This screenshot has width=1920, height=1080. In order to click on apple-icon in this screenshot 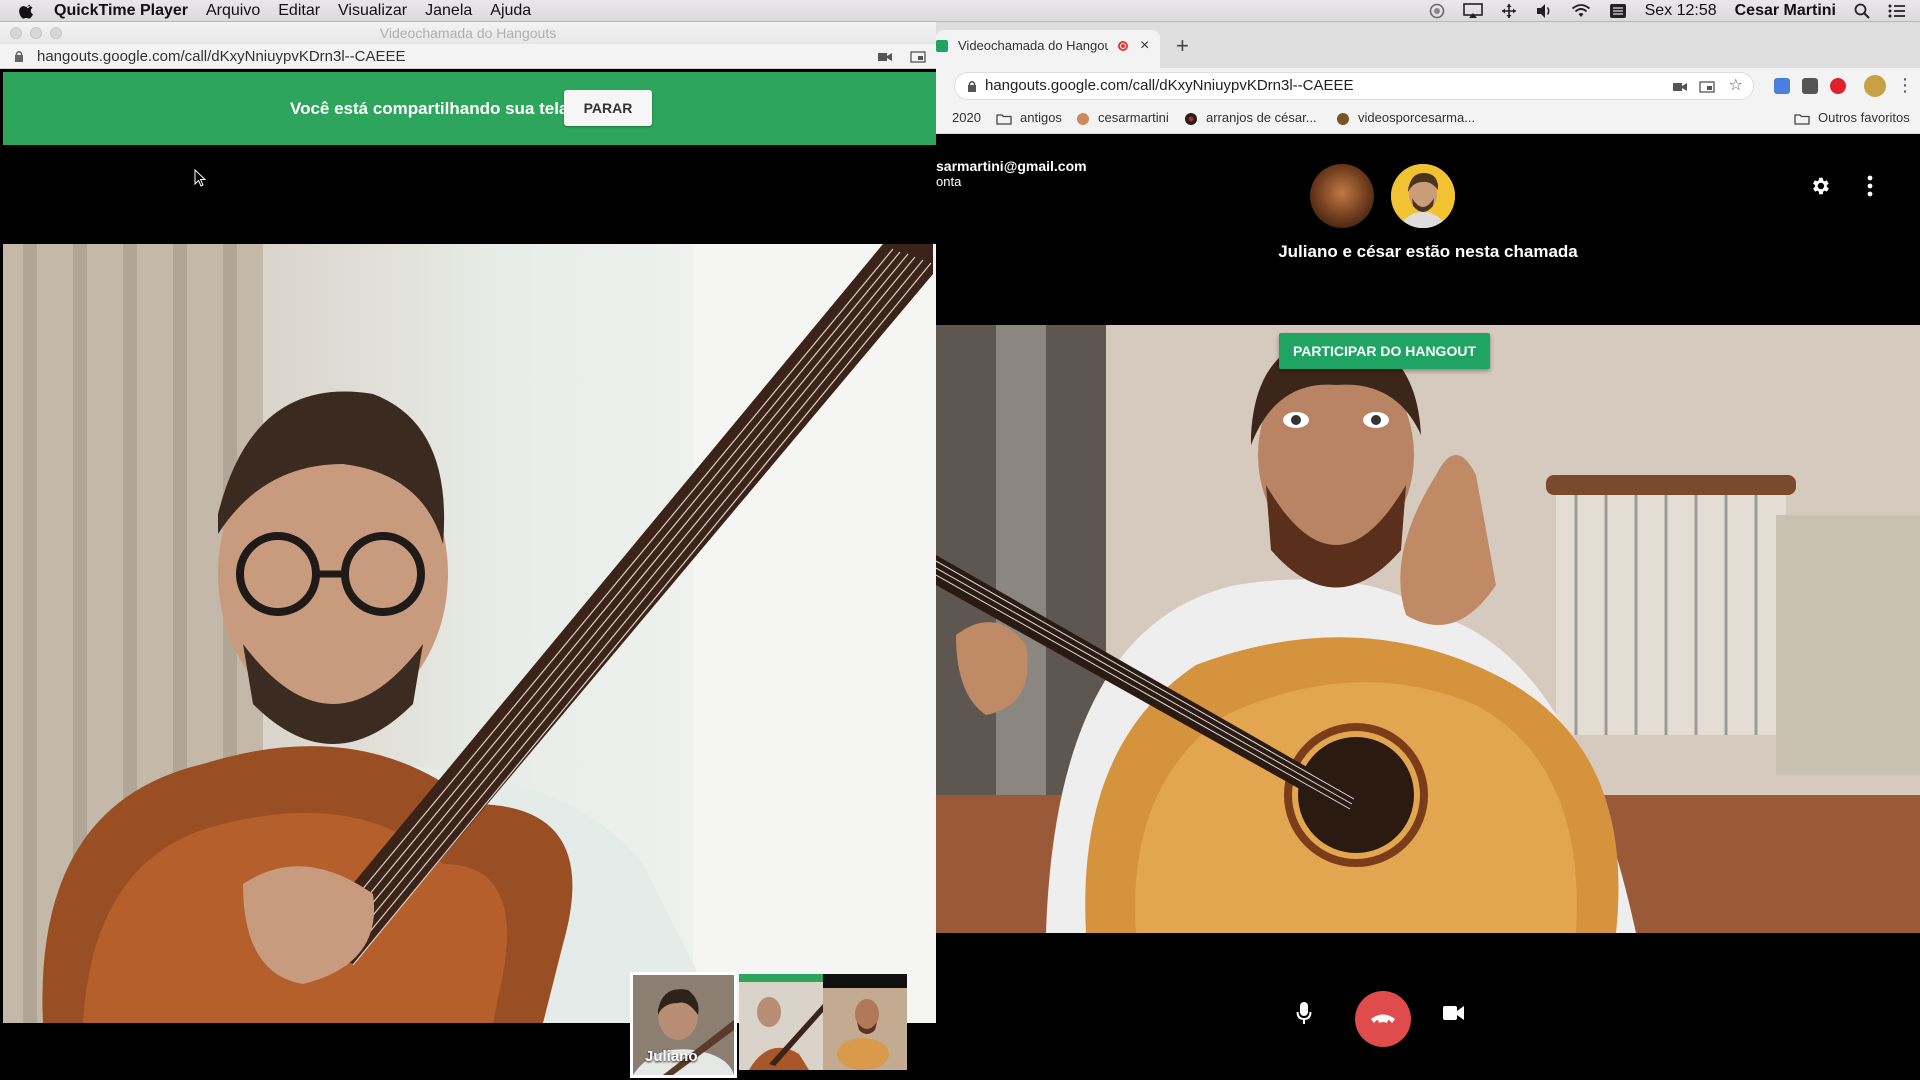, I will do `click(27, 11)`.